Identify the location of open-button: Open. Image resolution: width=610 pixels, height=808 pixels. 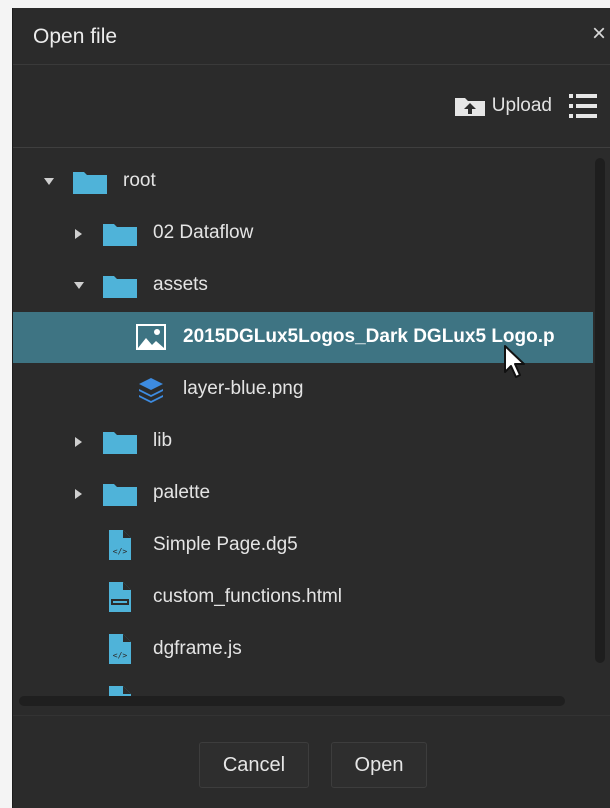
(379, 765).